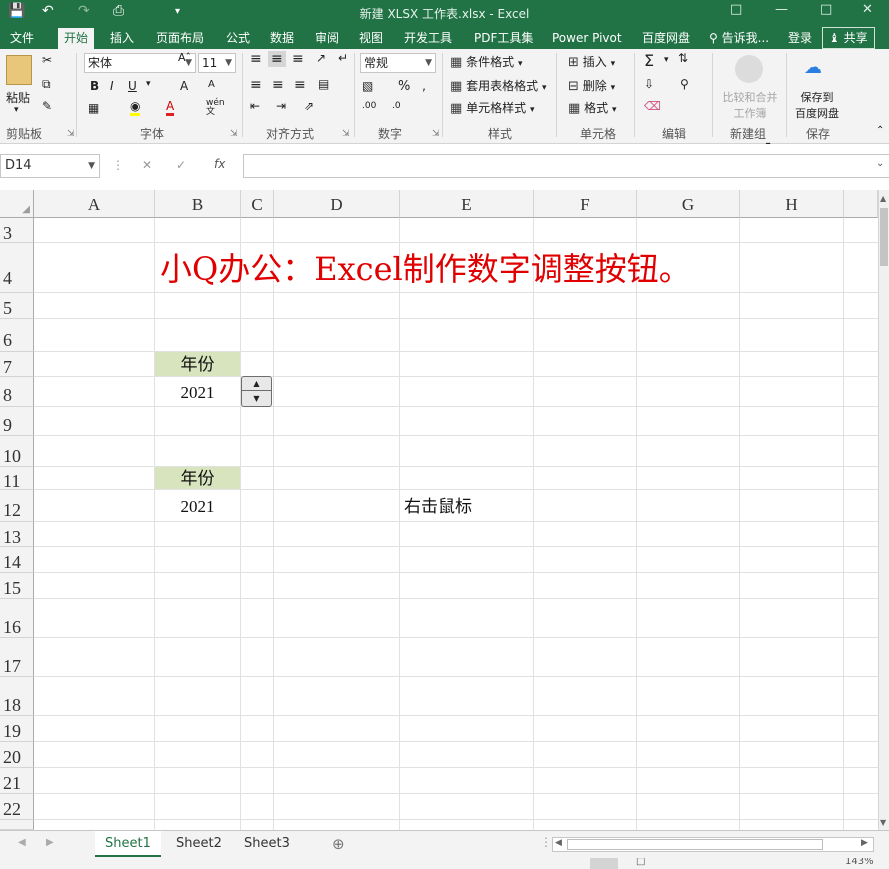  What do you see at coordinates (278, 85) in the screenshot?
I see `align-center-icon: ≡` at bounding box center [278, 85].